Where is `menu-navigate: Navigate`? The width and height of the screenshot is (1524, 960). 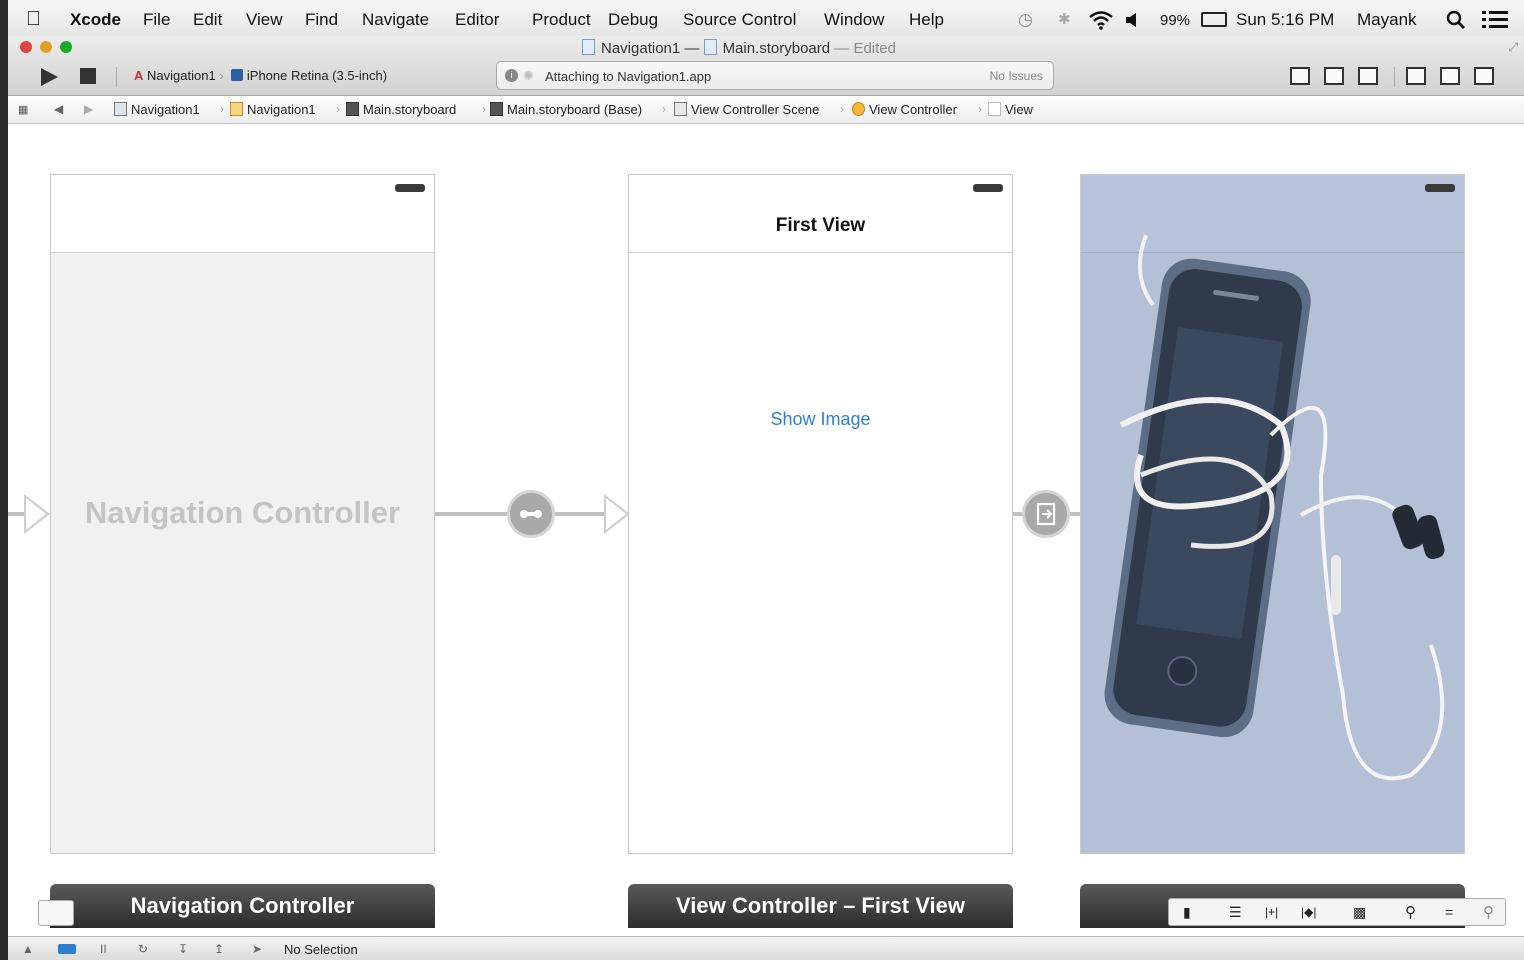
menu-navigate: Navigate is located at coordinates (395, 20).